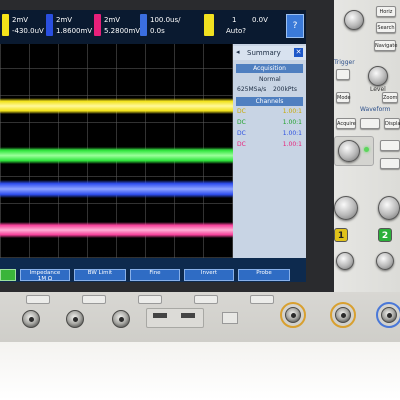 The image size is (400, 400). What do you see at coordinates (293, 315) in the screenshot?
I see `channel-1-input-bnc` at bounding box center [293, 315].